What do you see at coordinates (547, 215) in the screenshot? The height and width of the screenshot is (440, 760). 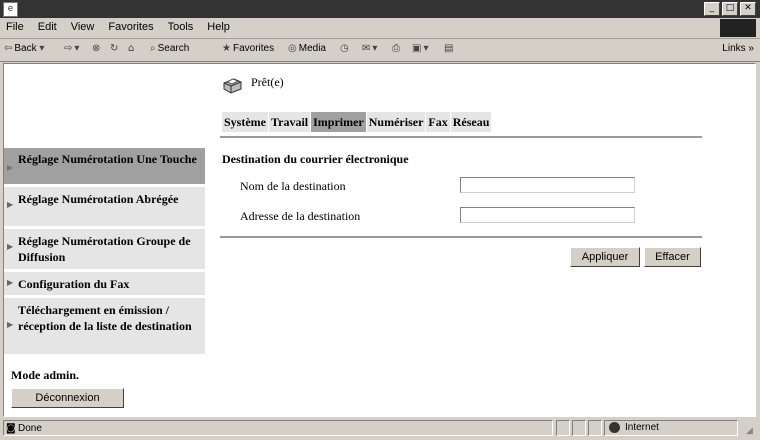 I see `destination-address-input` at bounding box center [547, 215].